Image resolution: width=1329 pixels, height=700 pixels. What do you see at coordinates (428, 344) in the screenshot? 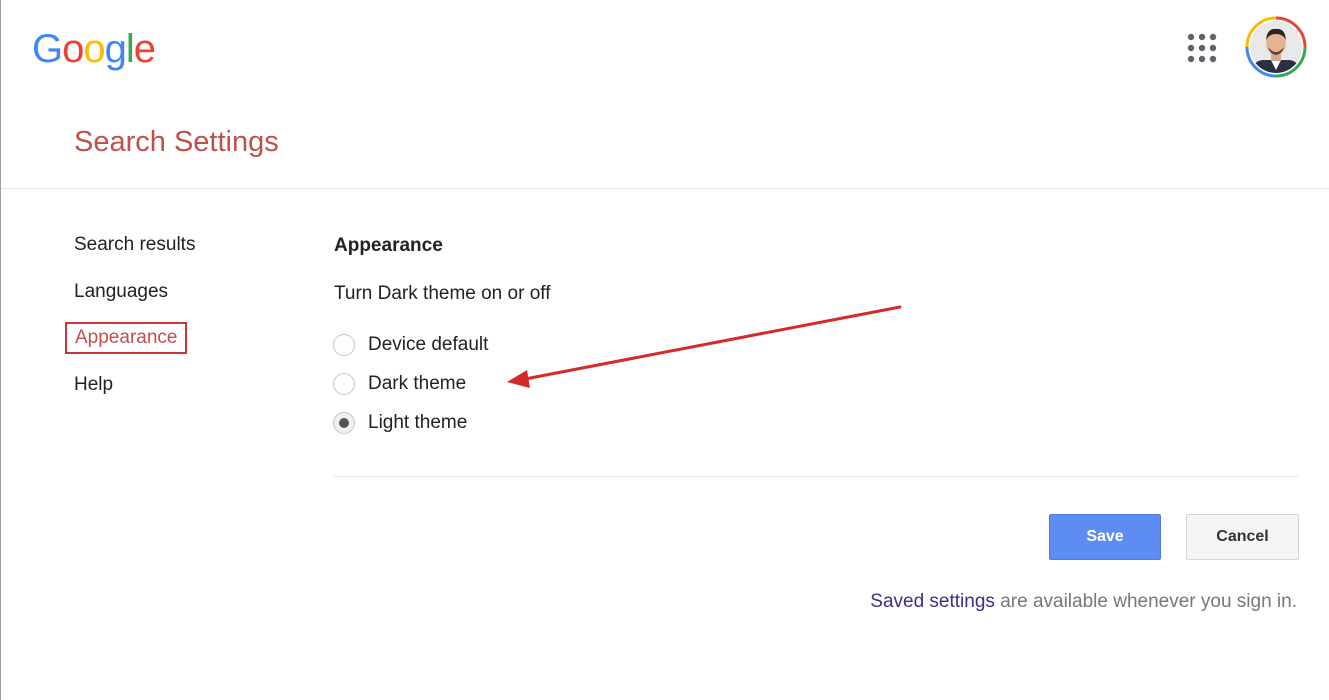
I see `radio-label: Device default` at bounding box center [428, 344].